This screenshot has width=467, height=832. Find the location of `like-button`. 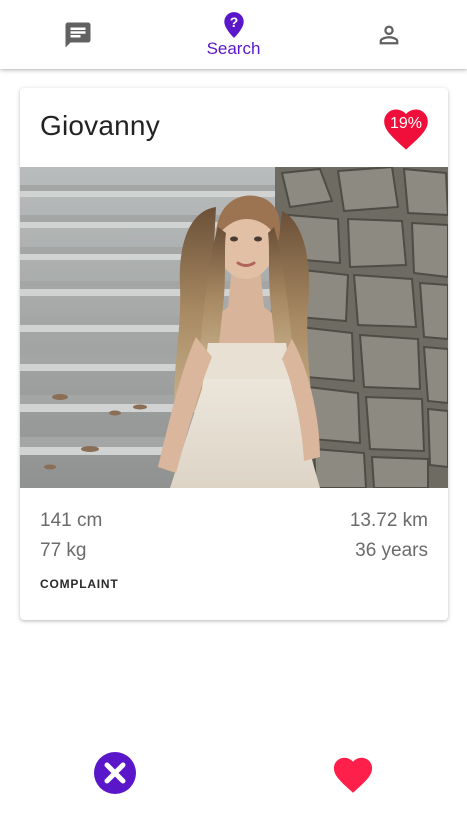

like-button is located at coordinates (353, 773).